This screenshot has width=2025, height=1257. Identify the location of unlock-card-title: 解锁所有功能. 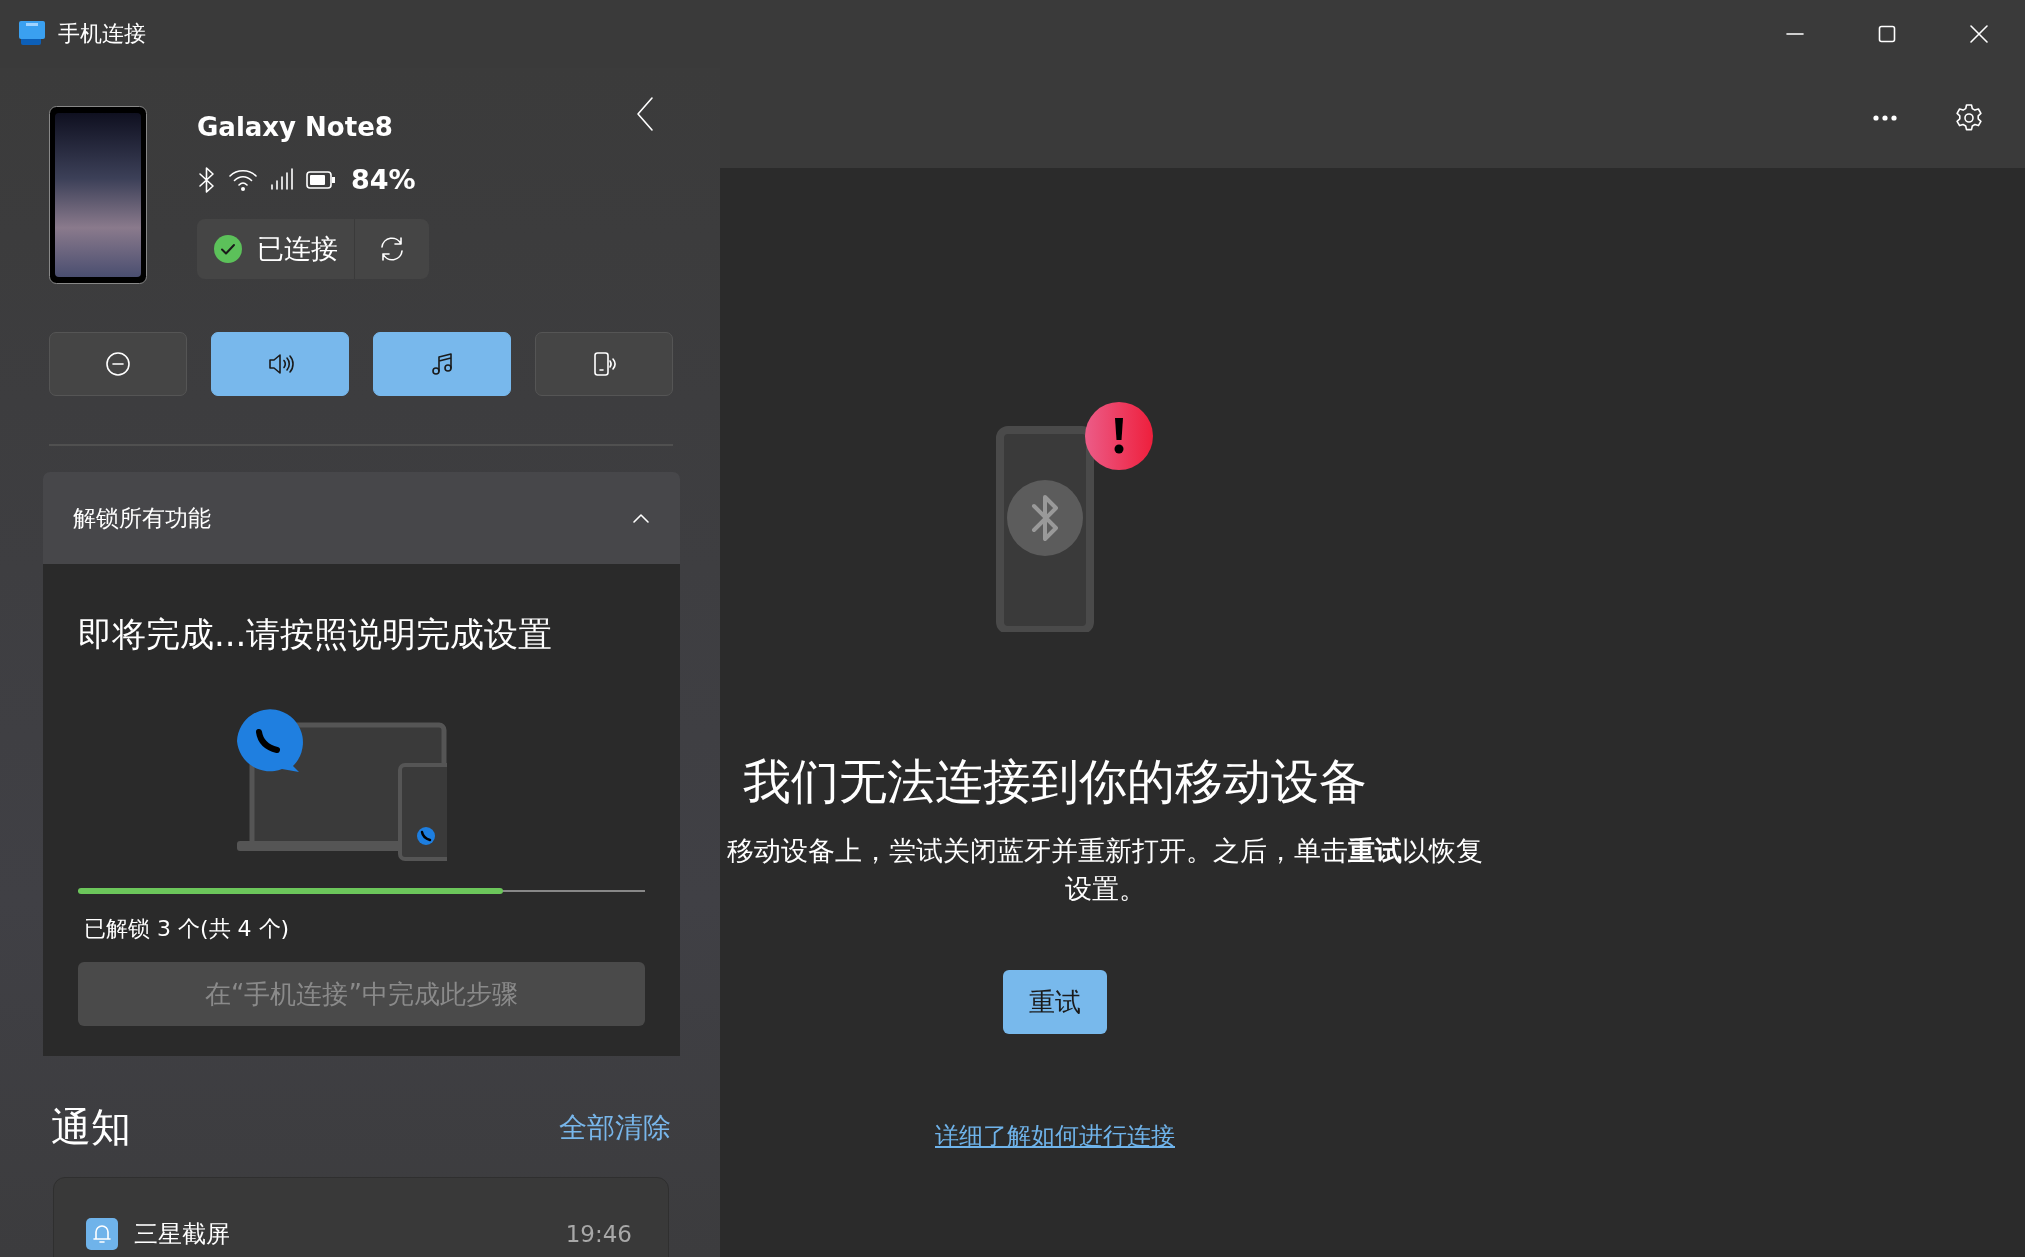
(142, 518).